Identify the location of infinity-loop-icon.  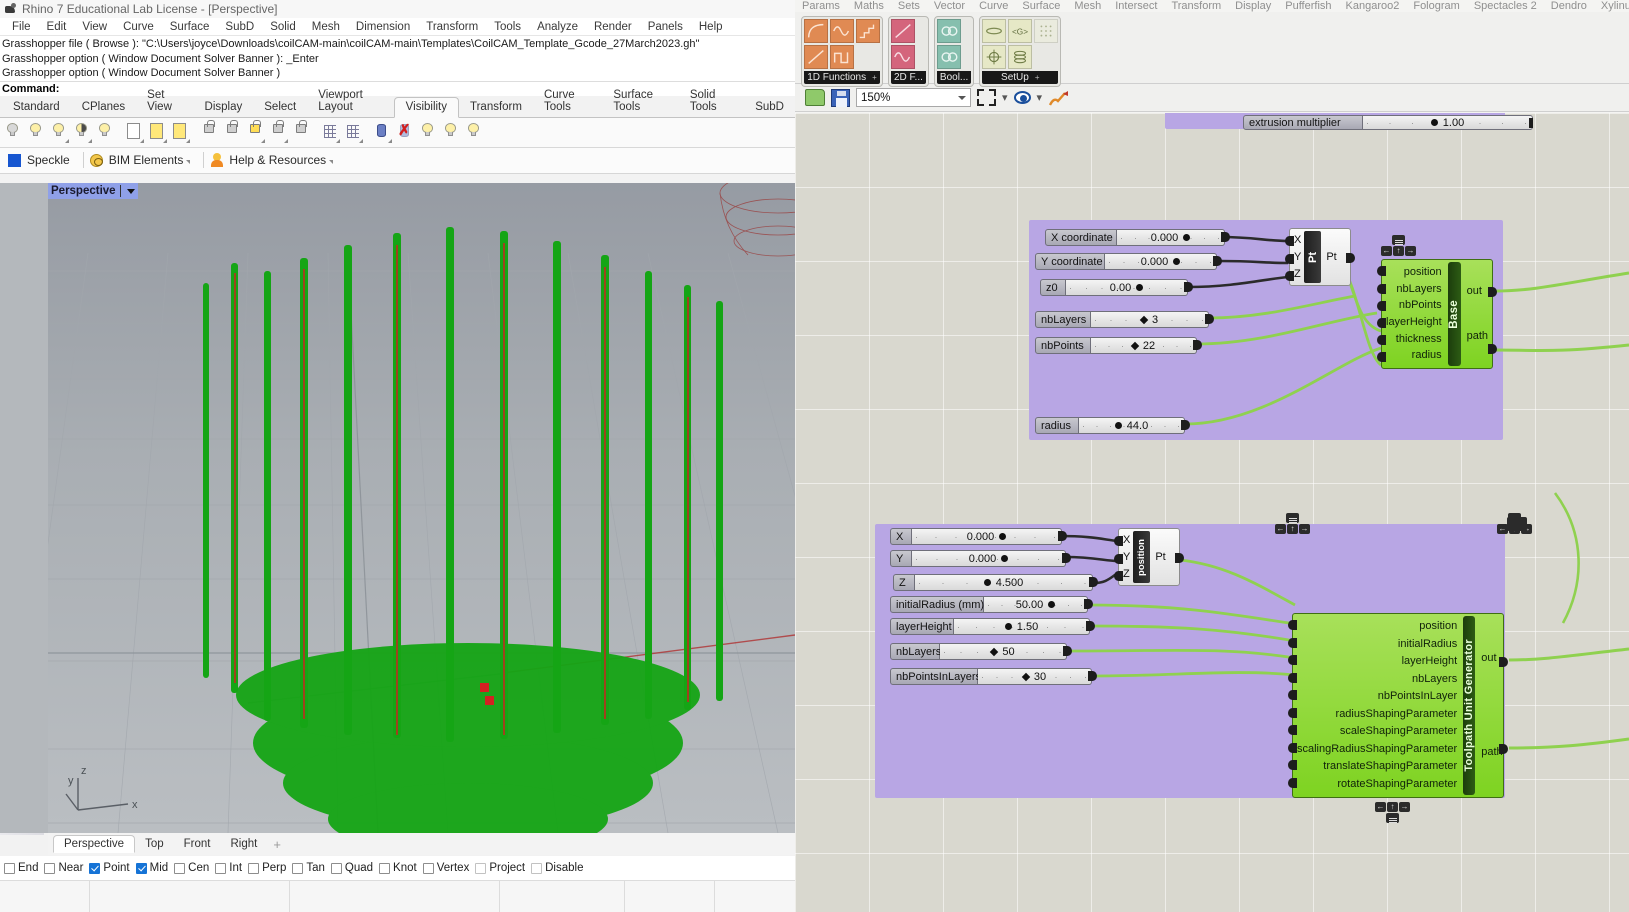
(948, 31).